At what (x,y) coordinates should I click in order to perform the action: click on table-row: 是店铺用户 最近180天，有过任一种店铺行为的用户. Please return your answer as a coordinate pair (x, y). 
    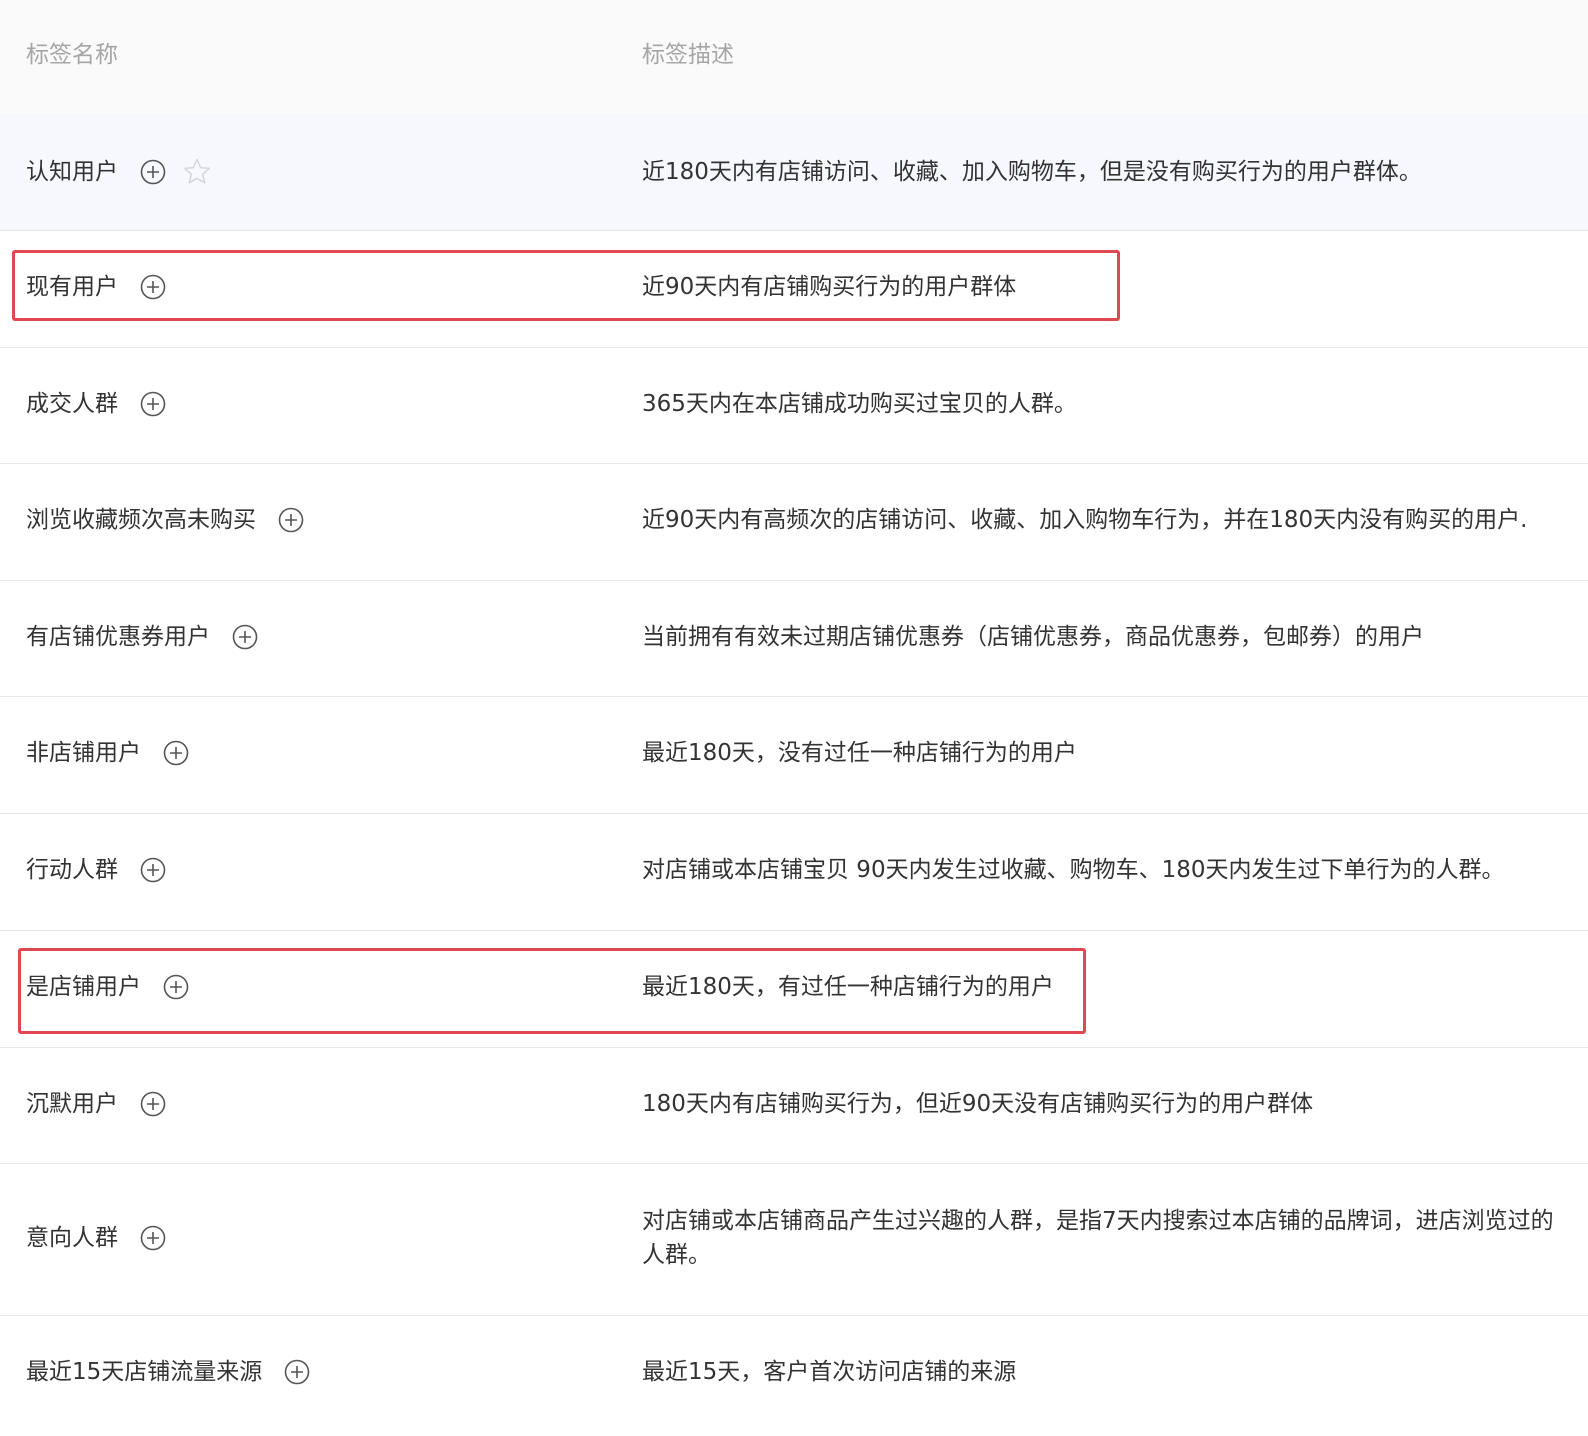
    Looking at the image, I should click on (794, 989).